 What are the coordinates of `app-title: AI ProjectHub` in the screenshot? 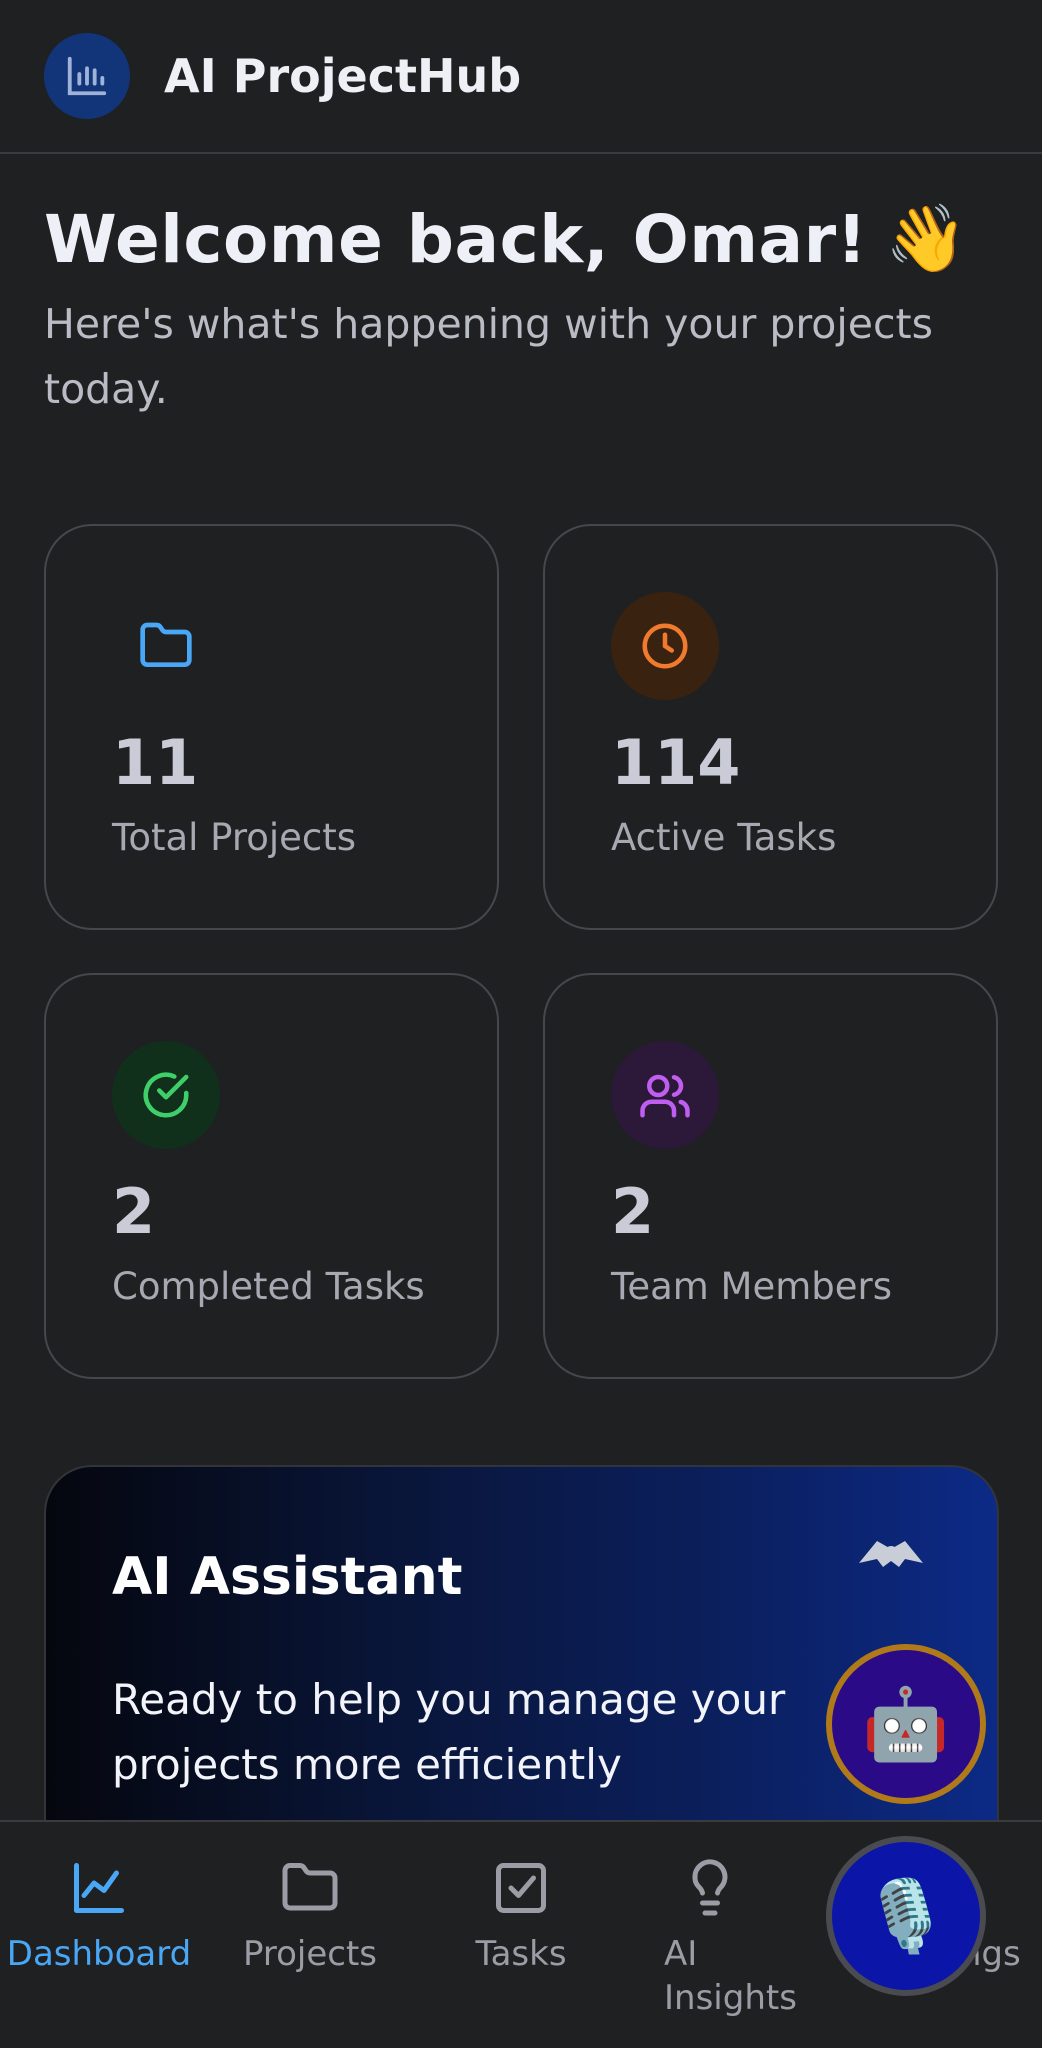 It's located at (343, 76).